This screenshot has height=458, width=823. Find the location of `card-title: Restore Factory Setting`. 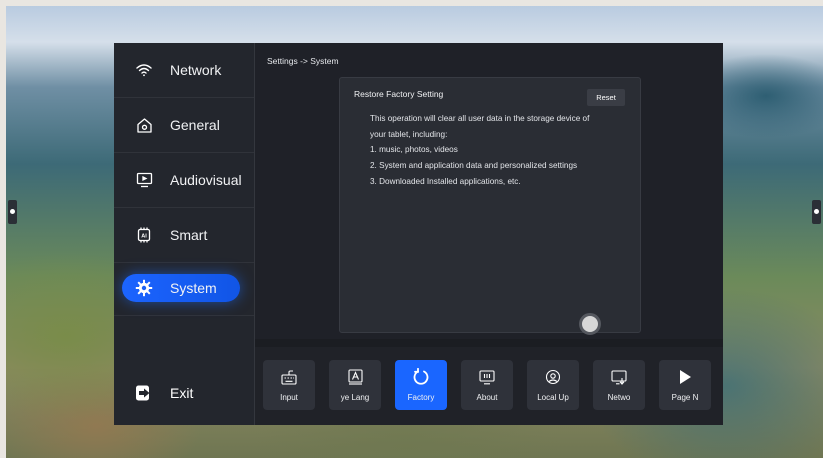

card-title: Restore Factory Setting is located at coordinates (399, 94).